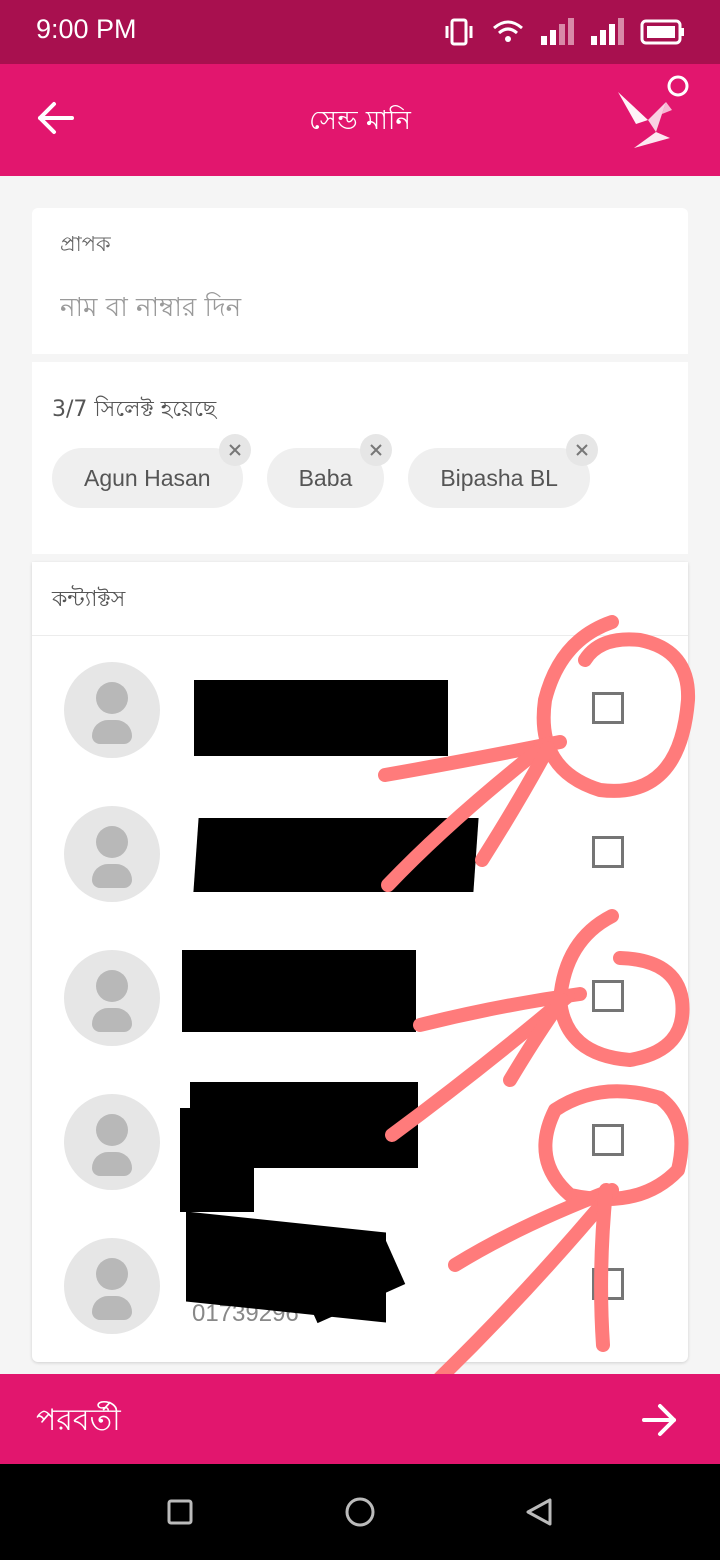  I want to click on chip-agun-hasan: Agun Hasan, so click(151, 471).